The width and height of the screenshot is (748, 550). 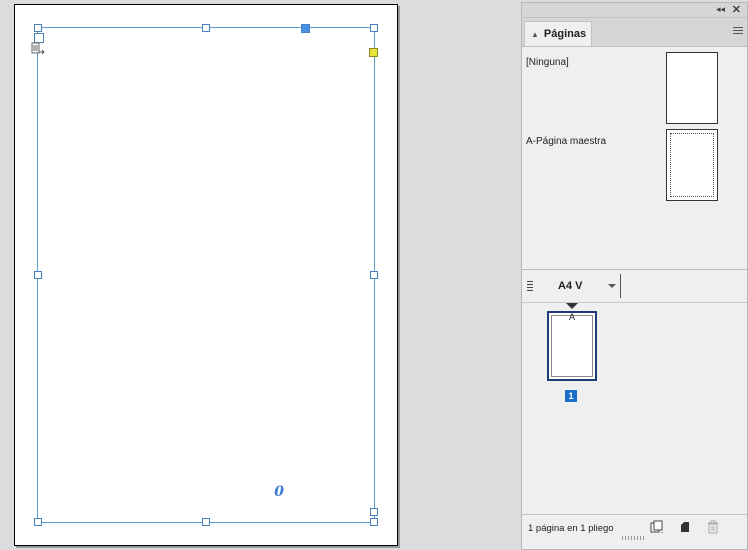 I want to click on page-thumbnail-inner, so click(x=572, y=346).